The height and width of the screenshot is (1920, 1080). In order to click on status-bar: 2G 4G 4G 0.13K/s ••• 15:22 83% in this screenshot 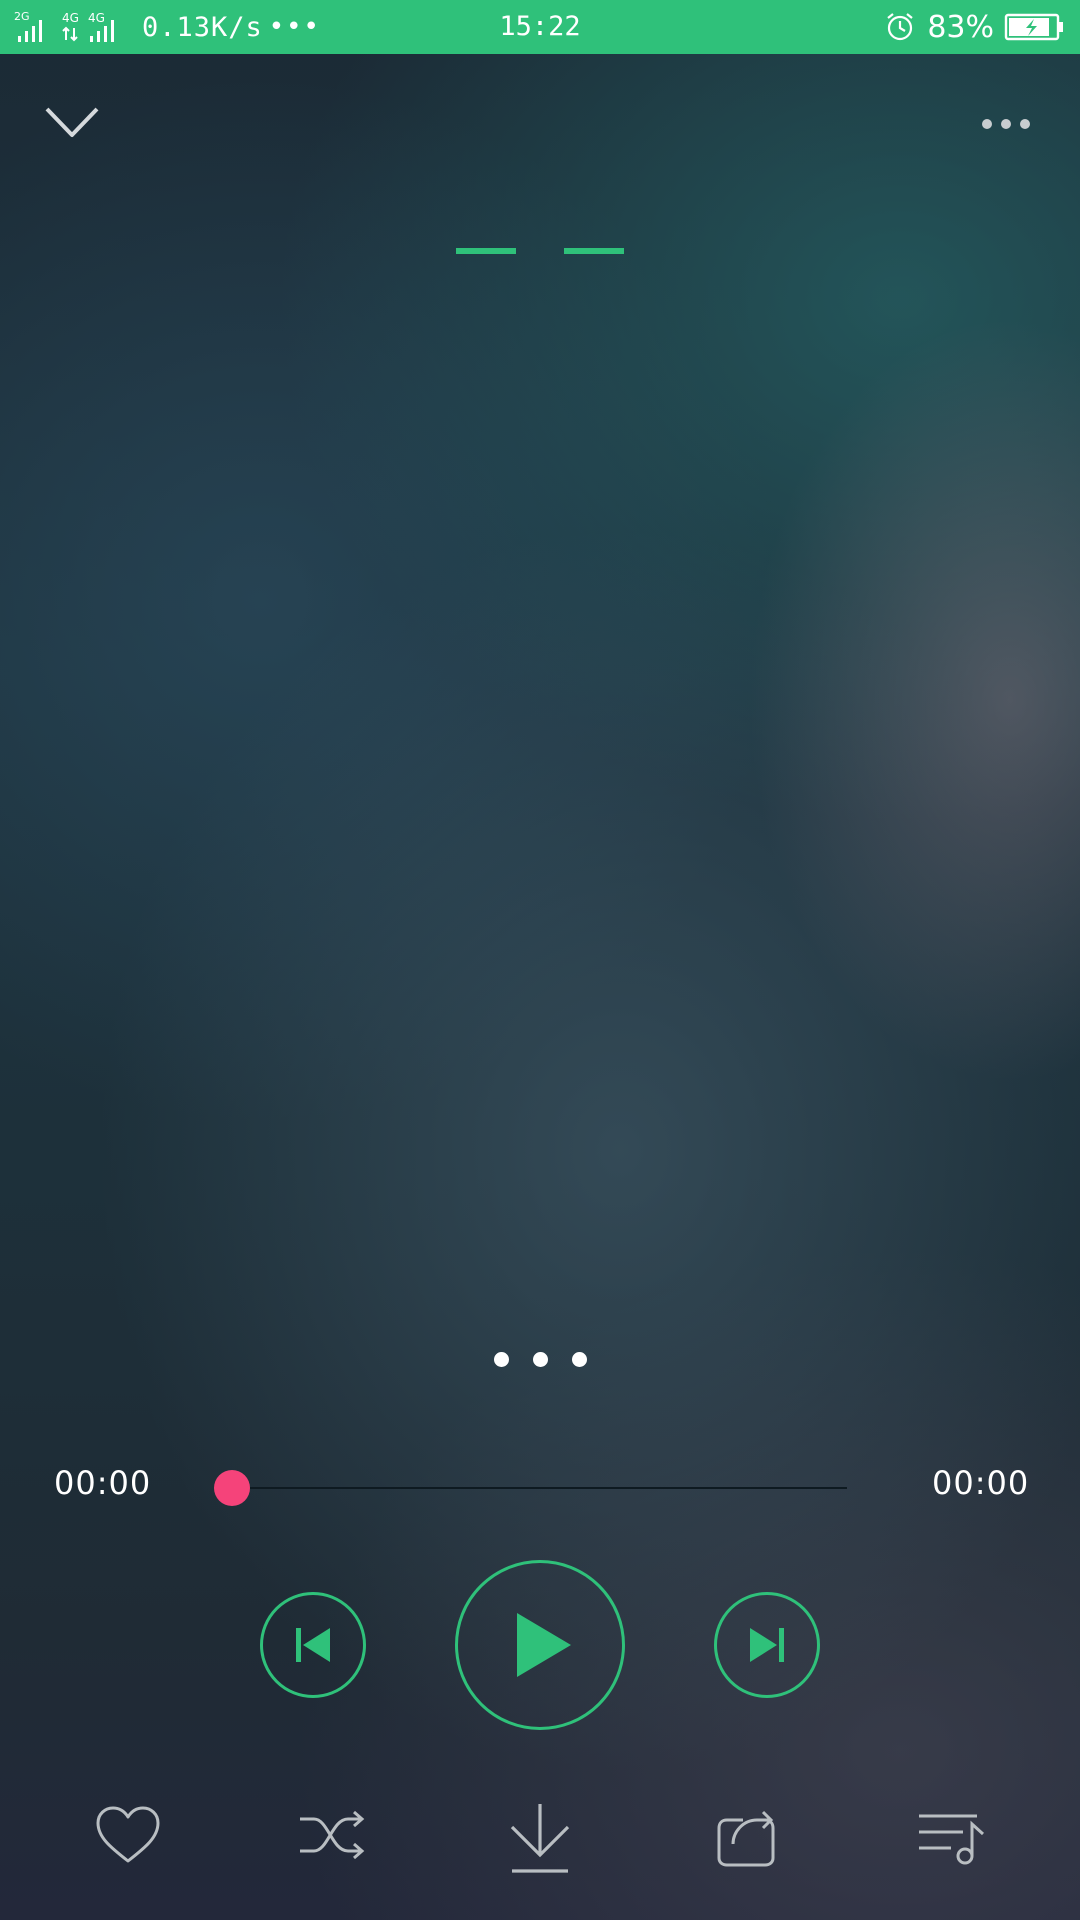, I will do `click(540, 27)`.